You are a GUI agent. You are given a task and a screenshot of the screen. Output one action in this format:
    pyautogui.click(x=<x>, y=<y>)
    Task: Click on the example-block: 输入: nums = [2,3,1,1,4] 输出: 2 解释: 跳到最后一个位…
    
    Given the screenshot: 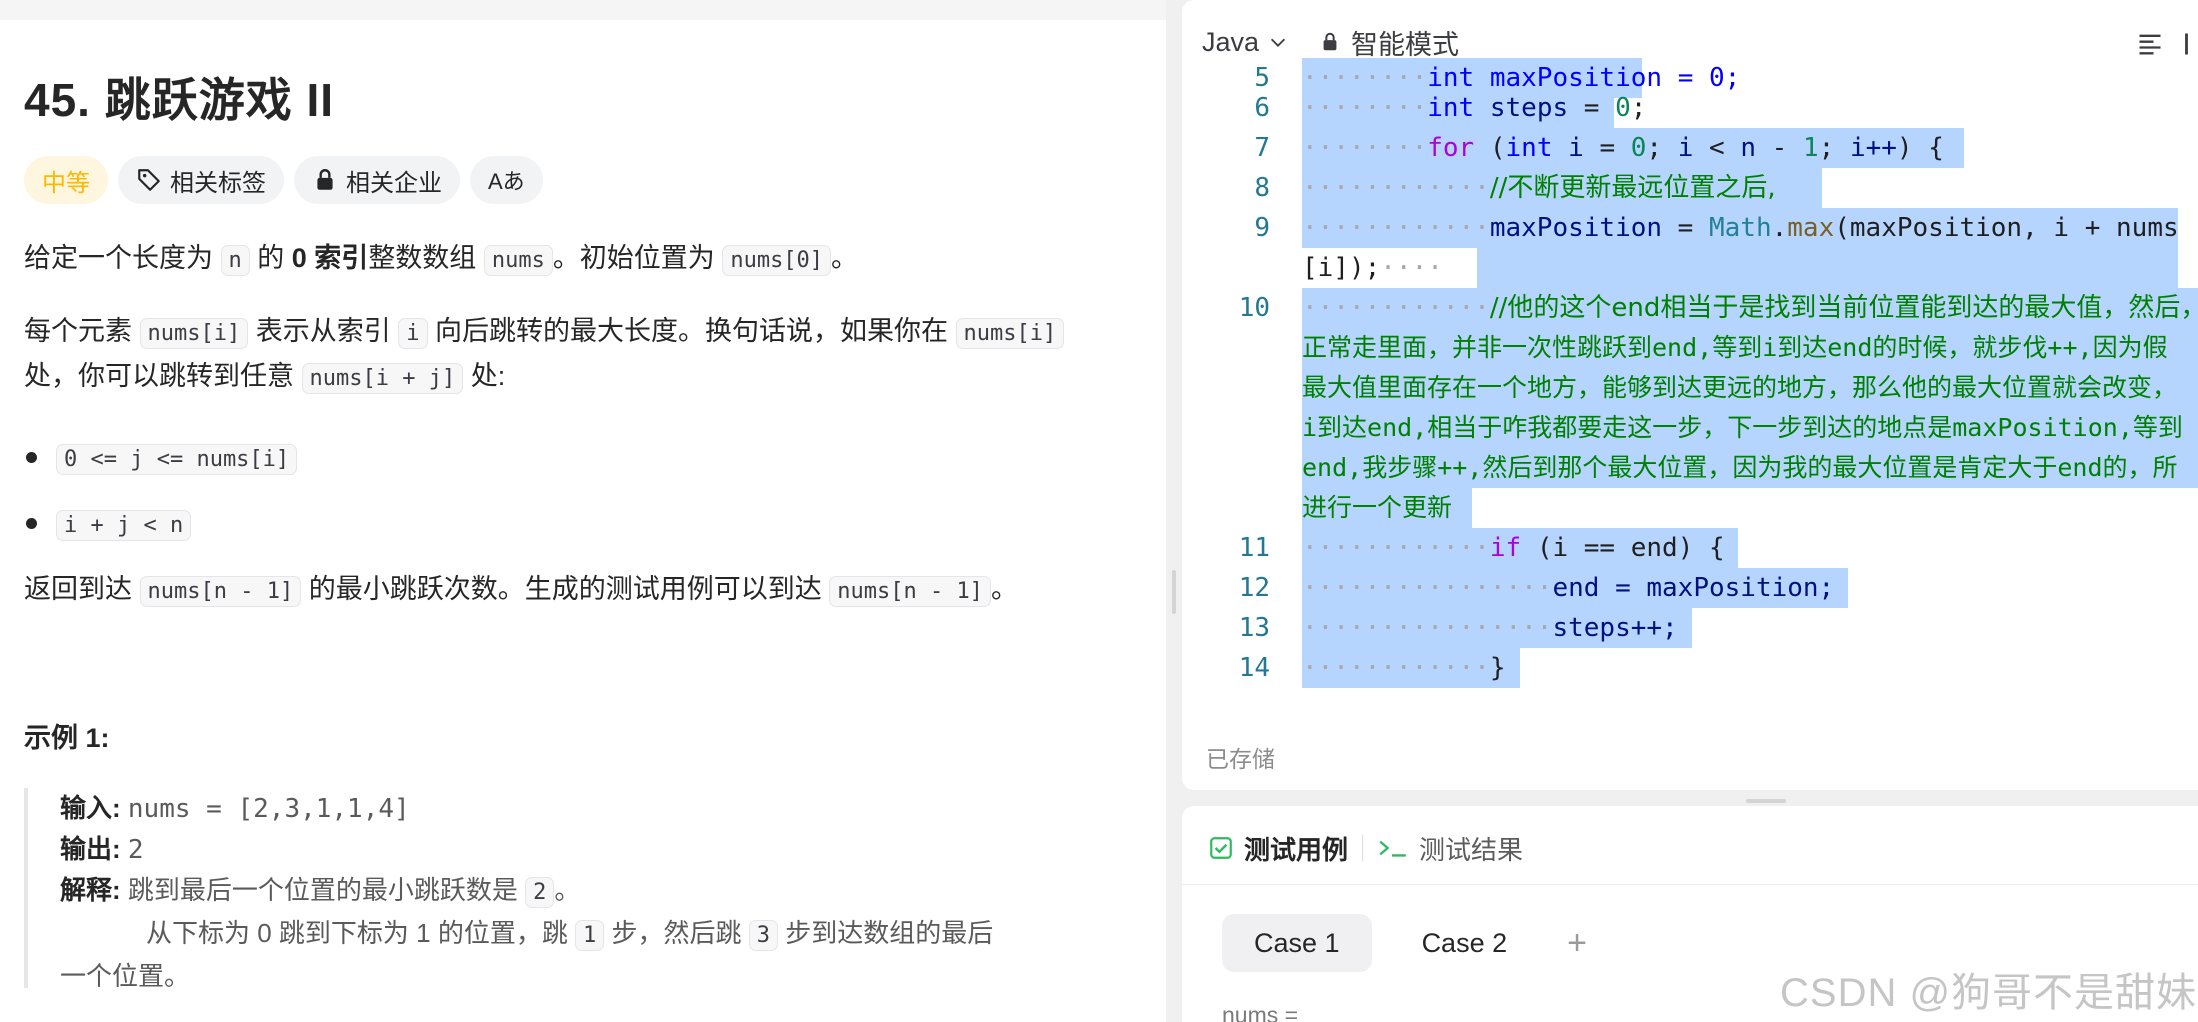 What is the action you would take?
    pyautogui.click(x=584, y=889)
    